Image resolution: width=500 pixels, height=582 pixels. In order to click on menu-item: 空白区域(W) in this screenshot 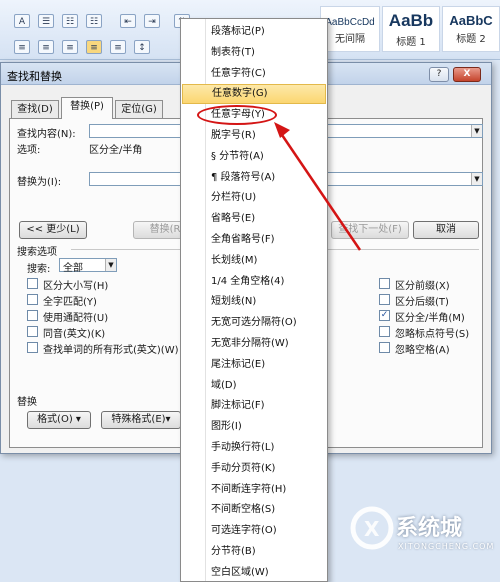, I will do `click(254, 572)`.